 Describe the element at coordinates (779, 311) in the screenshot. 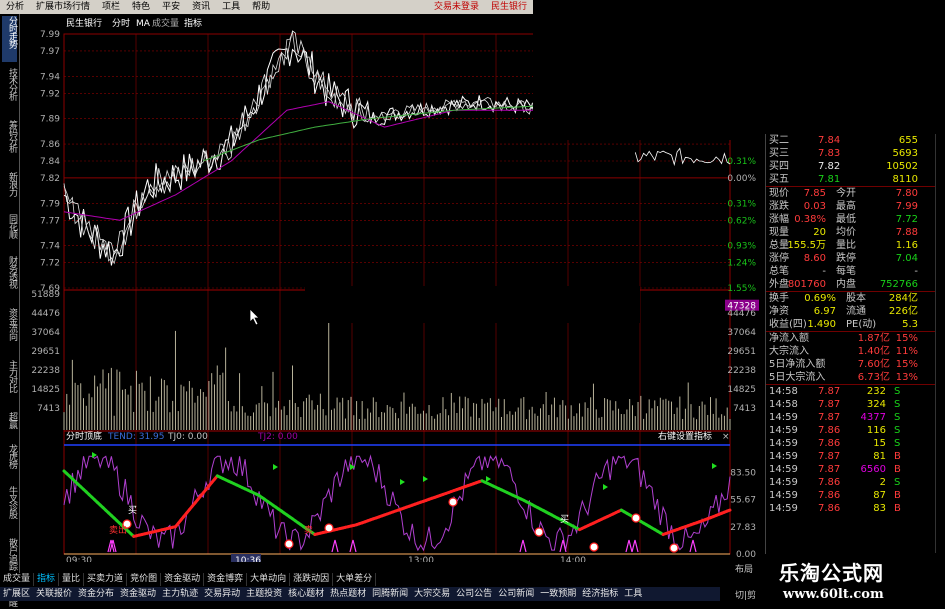

I see `stat-label: 净资` at that location.